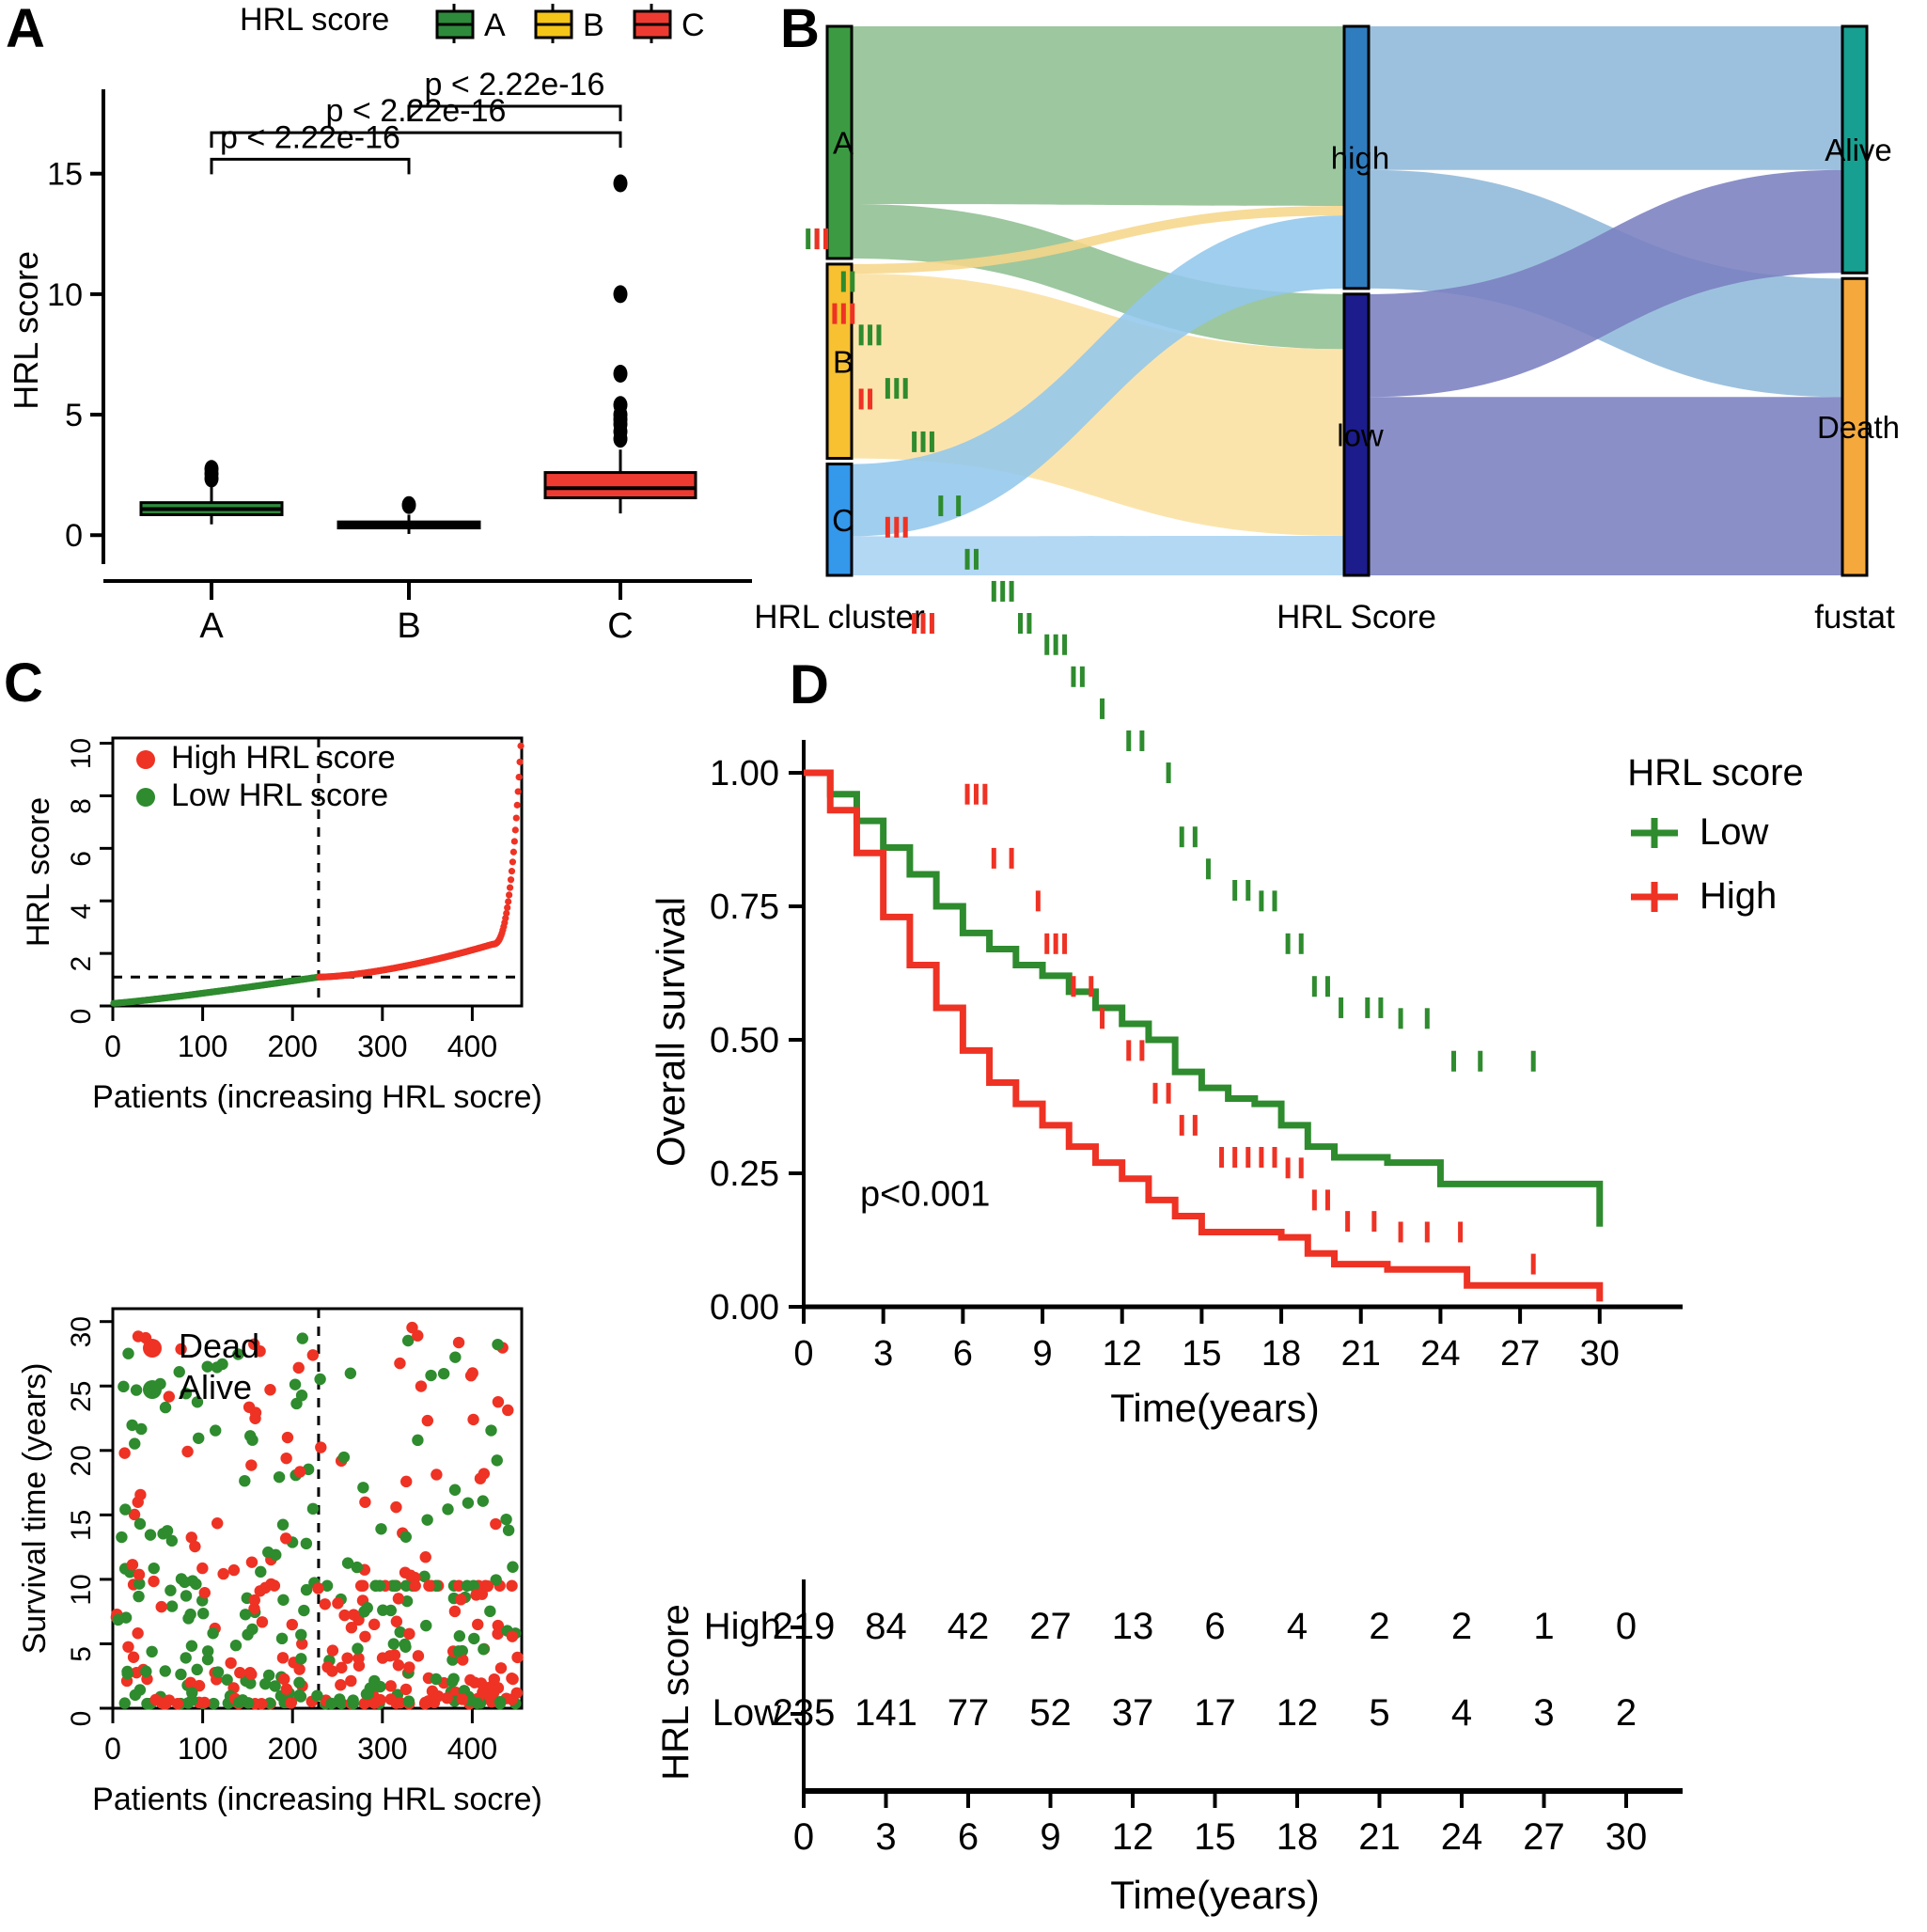 This screenshot has height=1932, width=1927. Describe the element at coordinates (81, 1526) in the screenshot. I see `y-tick-label: 15` at that location.